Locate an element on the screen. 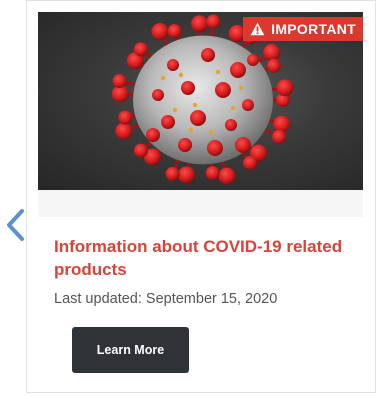  badge-label: IMPORTANT is located at coordinates (313, 29).